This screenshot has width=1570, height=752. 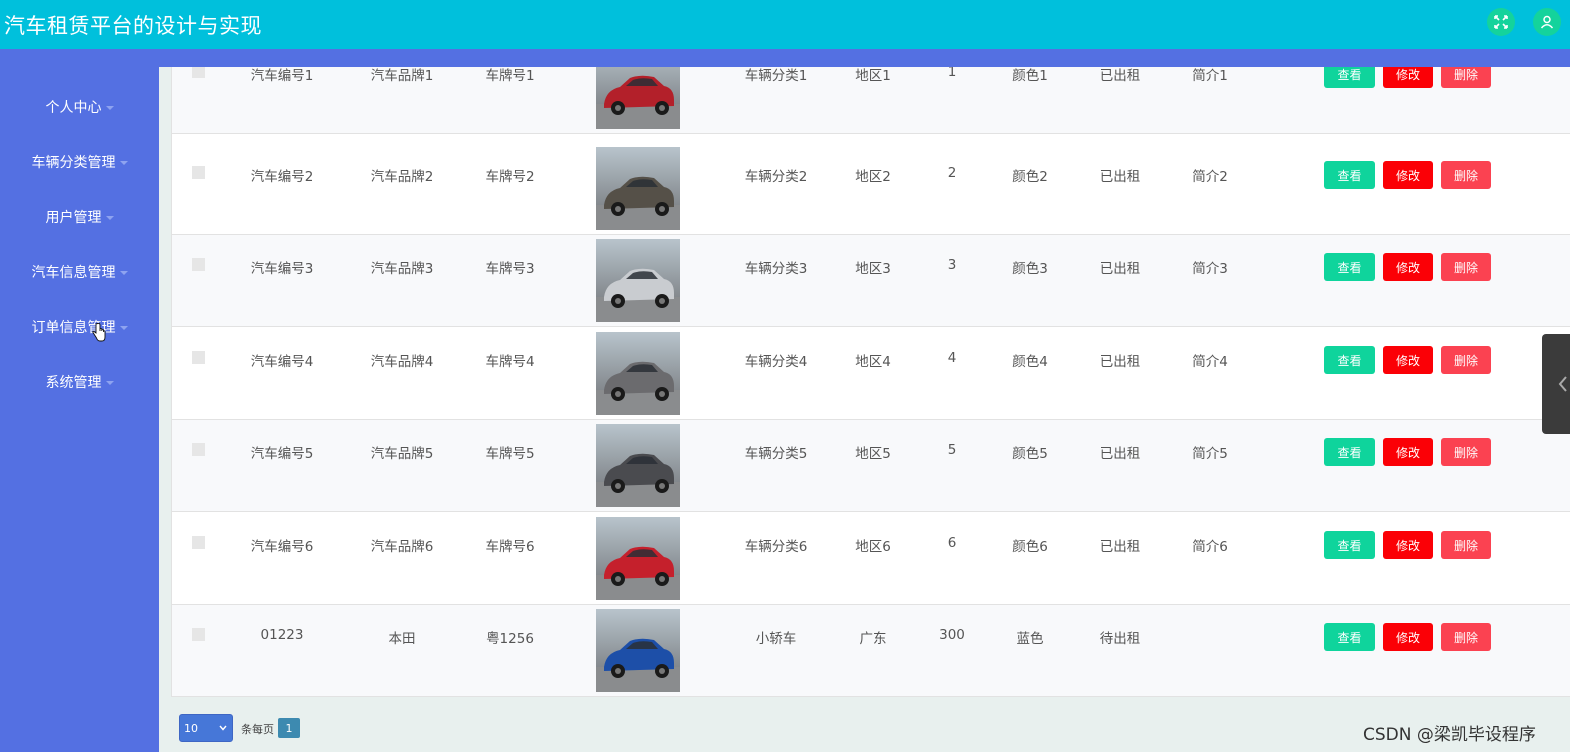 What do you see at coordinates (206, 728) in the screenshot?
I see `page-size-select: 10` at bounding box center [206, 728].